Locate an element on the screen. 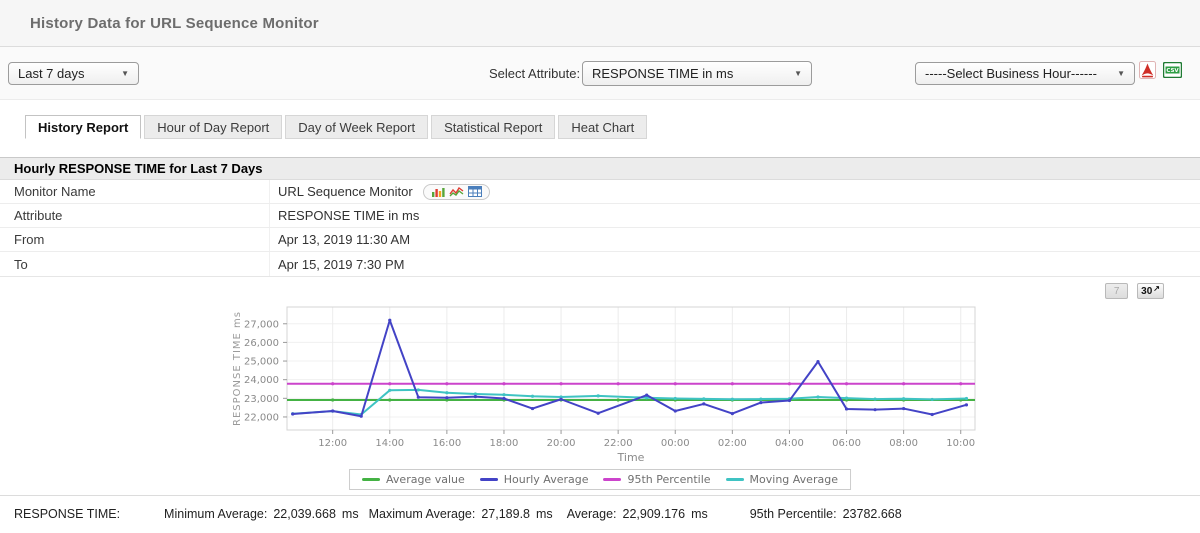  svg-text: 24,000 is located at coordinates (261, 380).